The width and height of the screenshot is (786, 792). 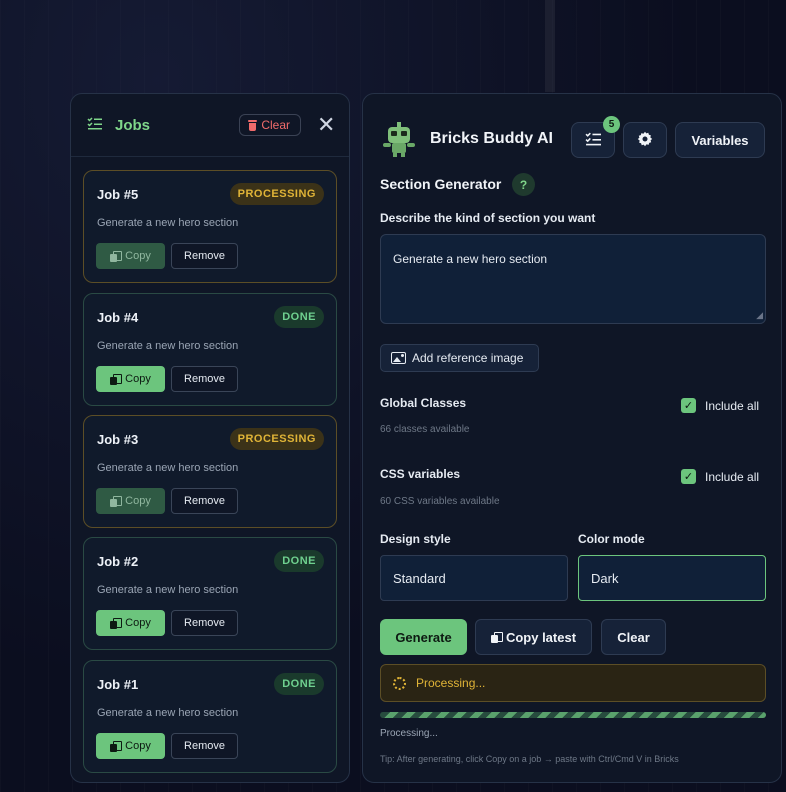 What do you see at coordinates (550, 46) in the screenshot?
I see `background-divider` at bounding box center [550, 46].